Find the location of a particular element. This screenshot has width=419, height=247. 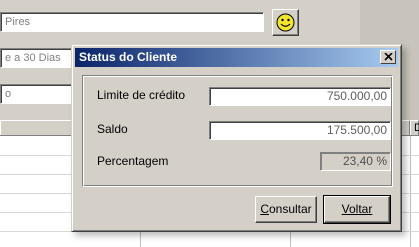

smiley-button is located at coordinates (285, 22).